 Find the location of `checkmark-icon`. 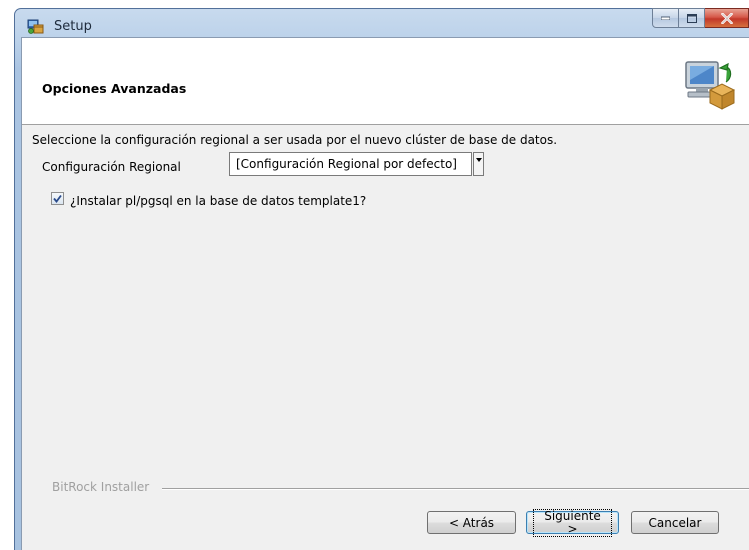

checkmark-icon is located at coordinates (57, 198).